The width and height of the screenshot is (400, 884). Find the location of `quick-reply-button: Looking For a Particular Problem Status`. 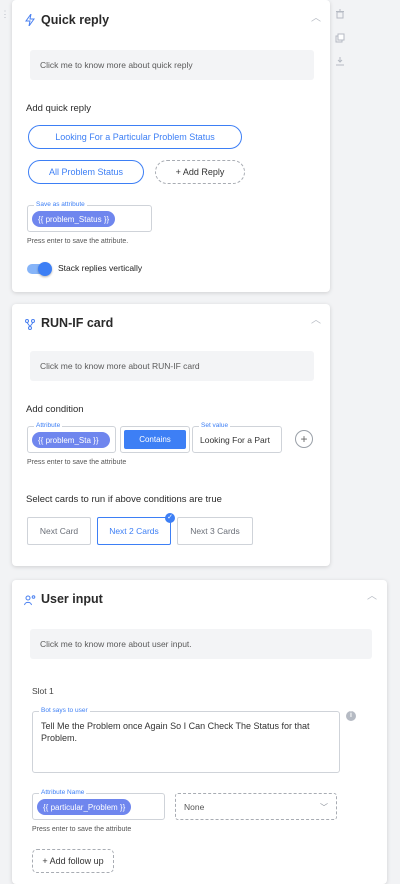

quick-reply-button: Looking For a Particular Problem Status is located at coordinates (135, 137).